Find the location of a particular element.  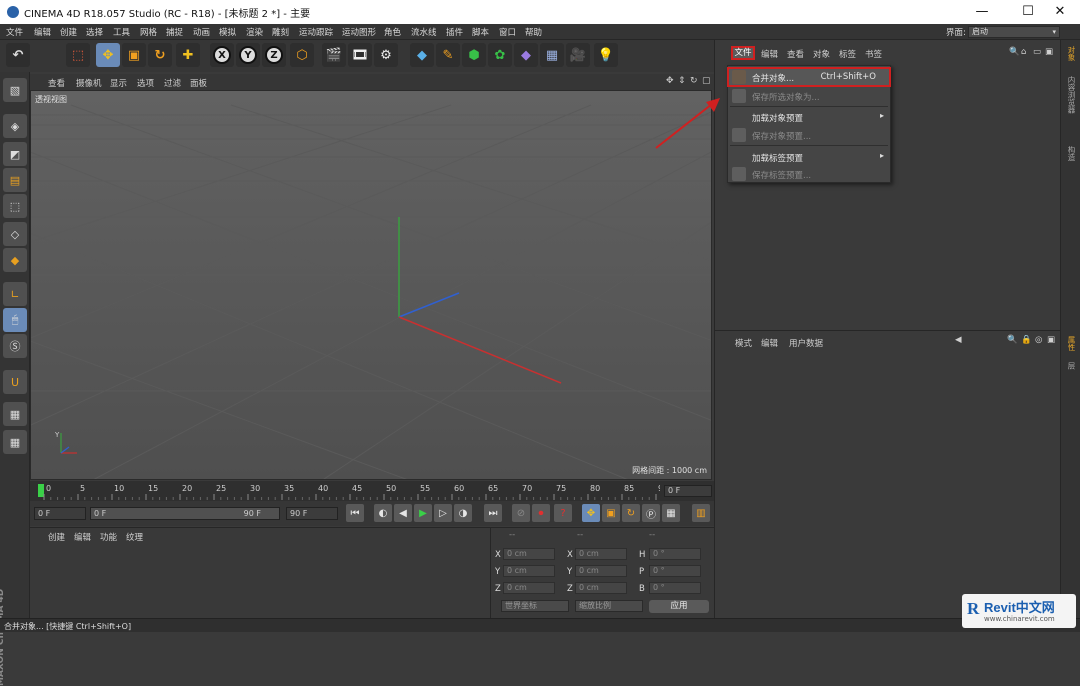

snap-magnet-icon: U is located at coordinates (15, 382).